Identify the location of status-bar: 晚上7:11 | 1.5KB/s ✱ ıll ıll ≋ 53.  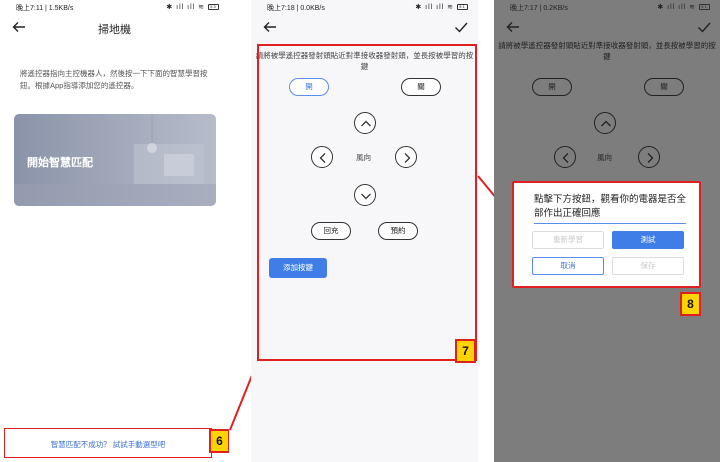
(114, 8).